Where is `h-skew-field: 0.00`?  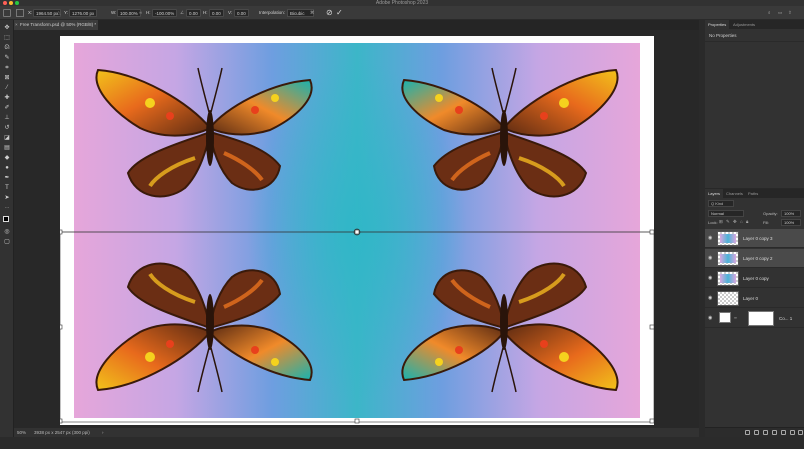
h-skew-field: 0.00 is located at coordinates (216, 13).